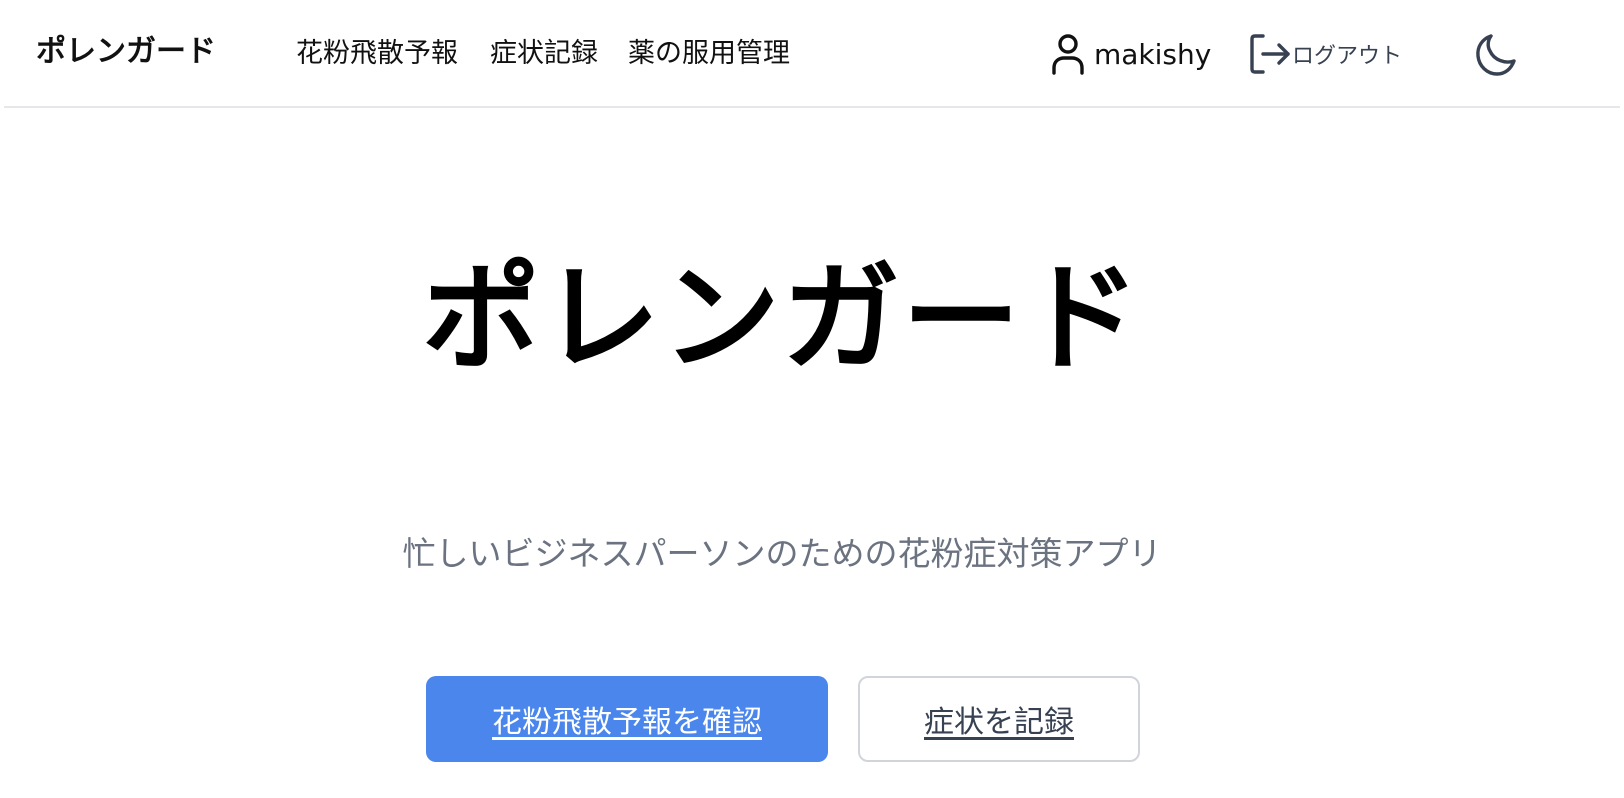 This screenshot has width=1624, height=798. Describe the element at coordinates (1269, 54) in the screenshot. I see `logout-icon` at that location.